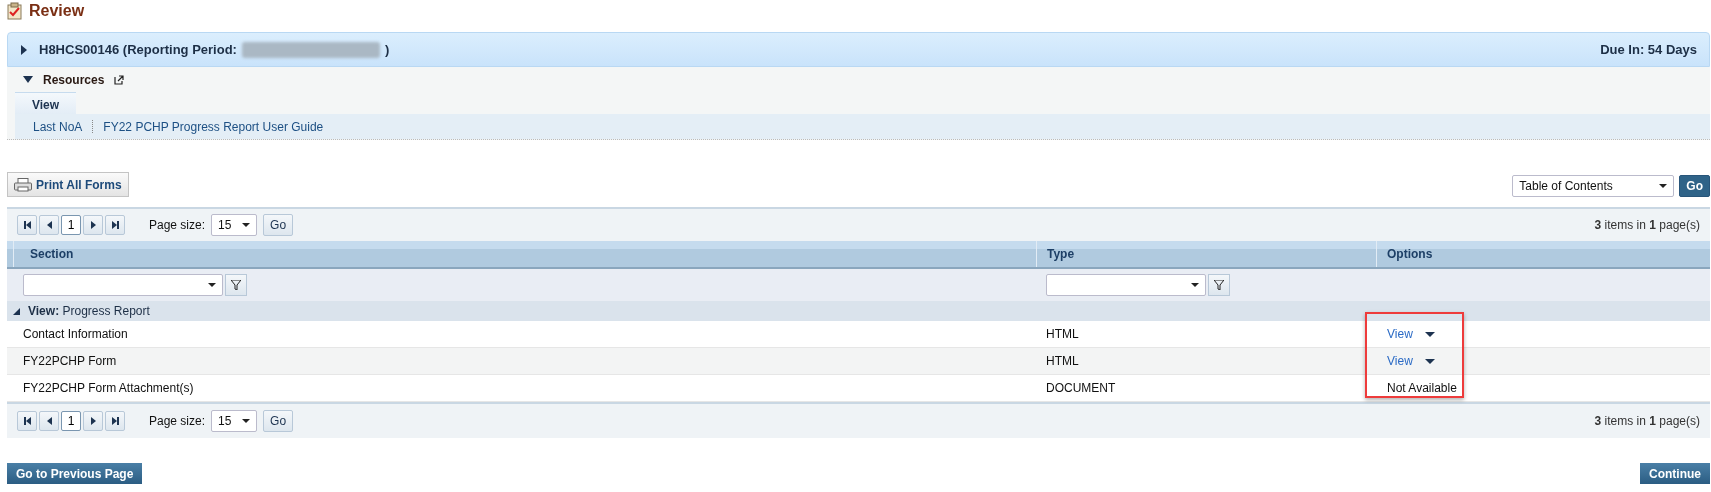  Describe the element at coordinates (16, 311) in the screenshot. I see `collapse-triangle-icon` at that location.